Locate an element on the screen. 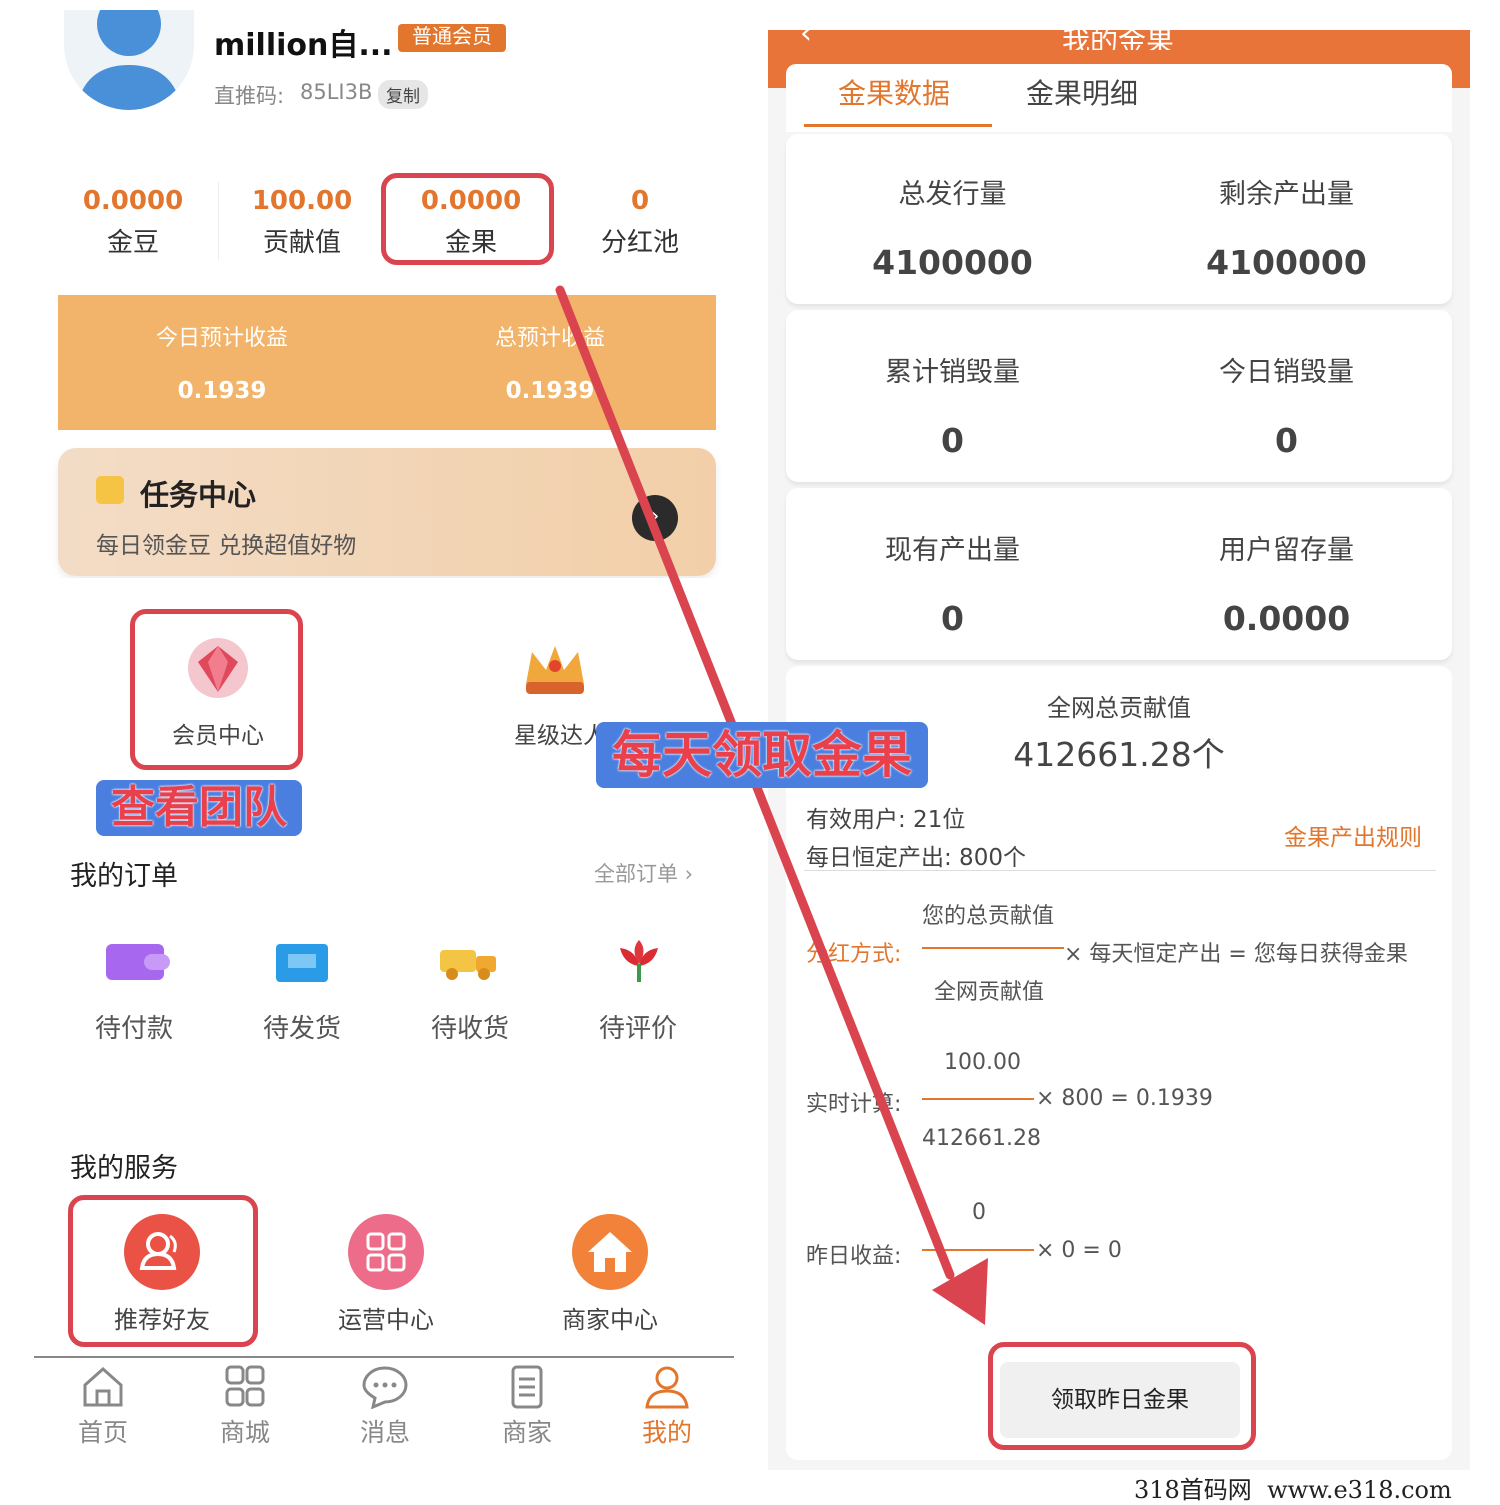  annotation-daily-claim: 每天领取金果 is located at coordinates (762, 755).